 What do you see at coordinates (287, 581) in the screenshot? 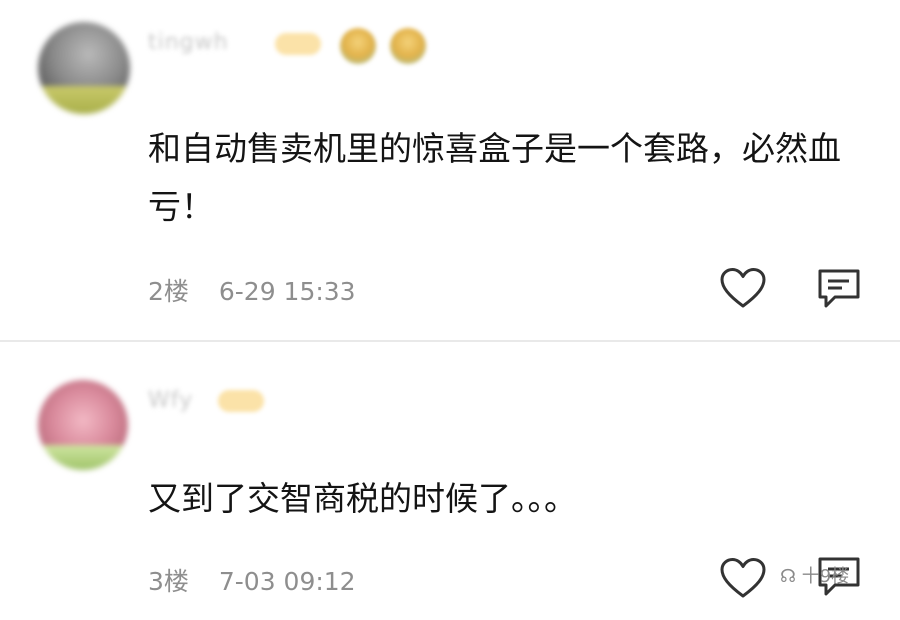
I see `timestamp: 7-03 09:12` at bounding box center [287, 581].